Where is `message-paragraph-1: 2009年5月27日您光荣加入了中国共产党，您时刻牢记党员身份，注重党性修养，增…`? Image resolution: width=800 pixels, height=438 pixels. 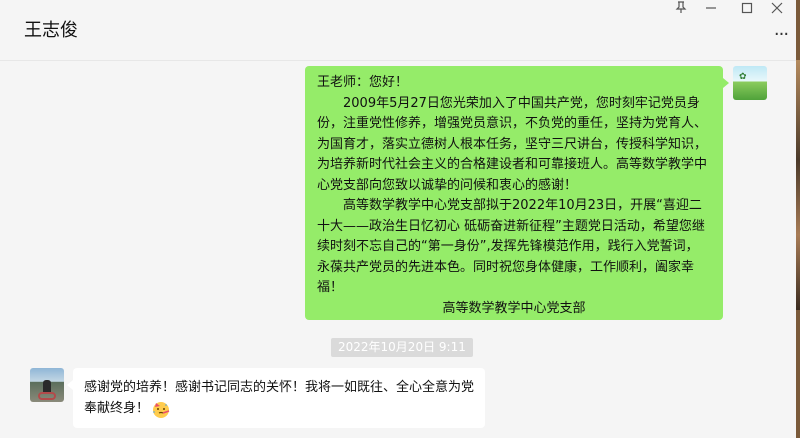
message-paragraph-1: 2009年5月27日您光荣加入了中国共产党，您时刻牢记党员身份，注重党性修养，增… is located at coordinates (512, 144).